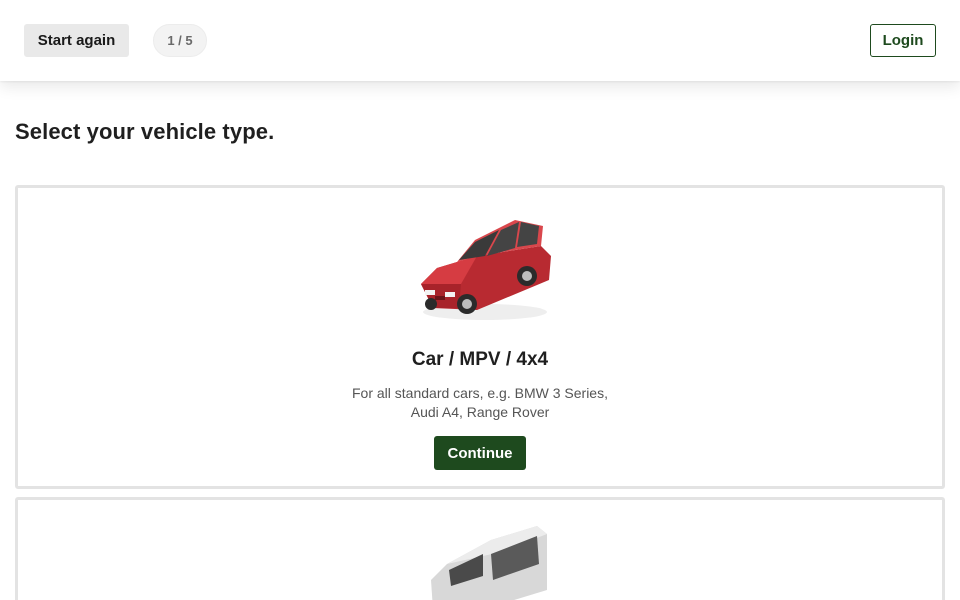 This screenshot has width=960, height=600. What do you see at coordinates (76, 40) in the screenshot?
I see `start-again-button: Start again` at bounding box center [76, 40].